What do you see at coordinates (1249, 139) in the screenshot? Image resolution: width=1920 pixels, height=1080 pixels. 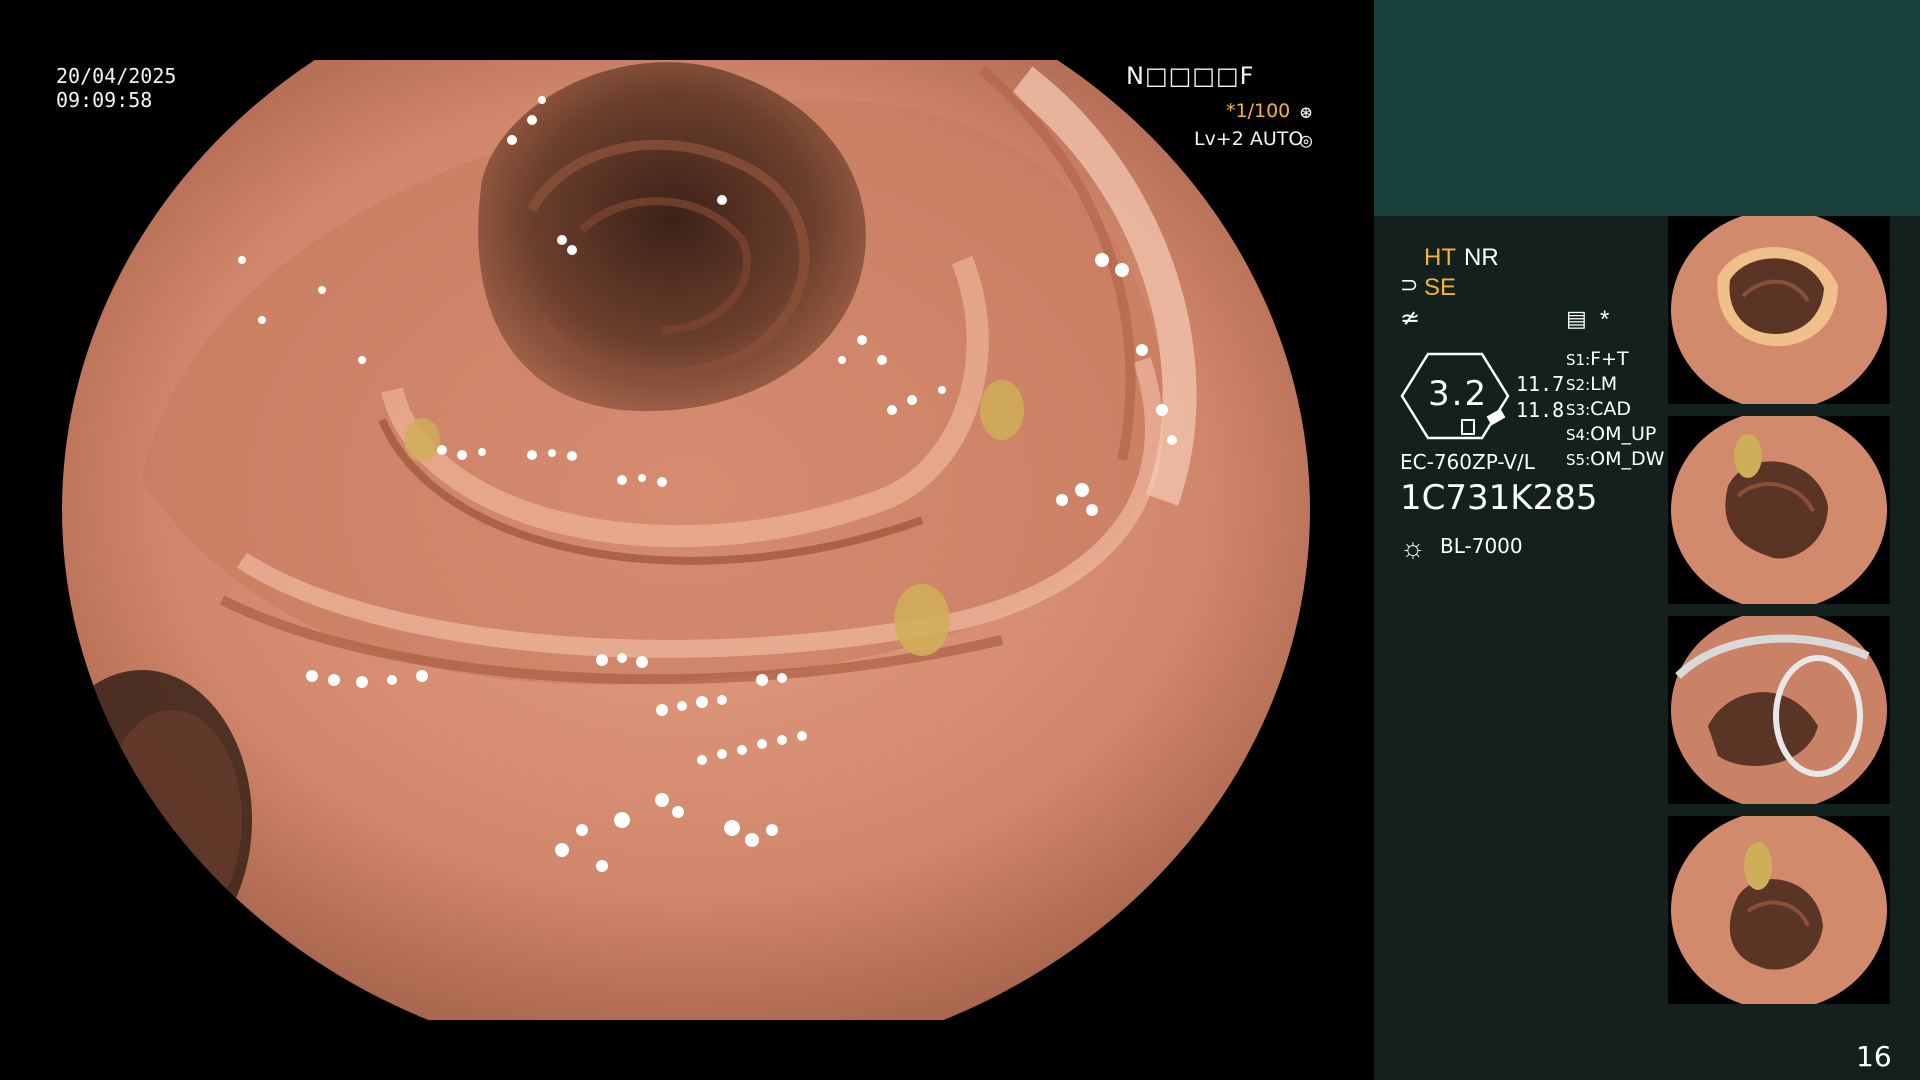 I see `brightness-level: Lv+2 AUTO` at bounding box center [1249, 139].